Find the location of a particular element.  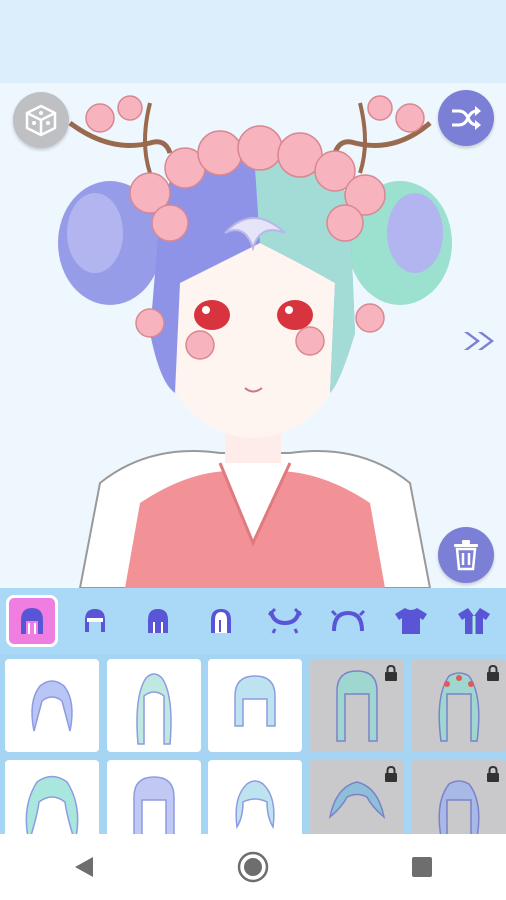

tab-hair-full is located at coordinates (31, 621).